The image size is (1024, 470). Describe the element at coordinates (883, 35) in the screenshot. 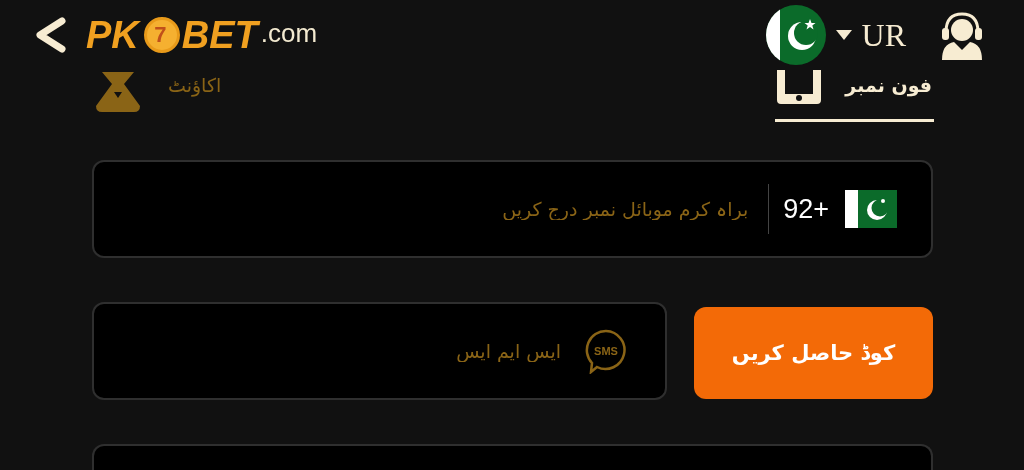

I see `language-code: UR` at that location.